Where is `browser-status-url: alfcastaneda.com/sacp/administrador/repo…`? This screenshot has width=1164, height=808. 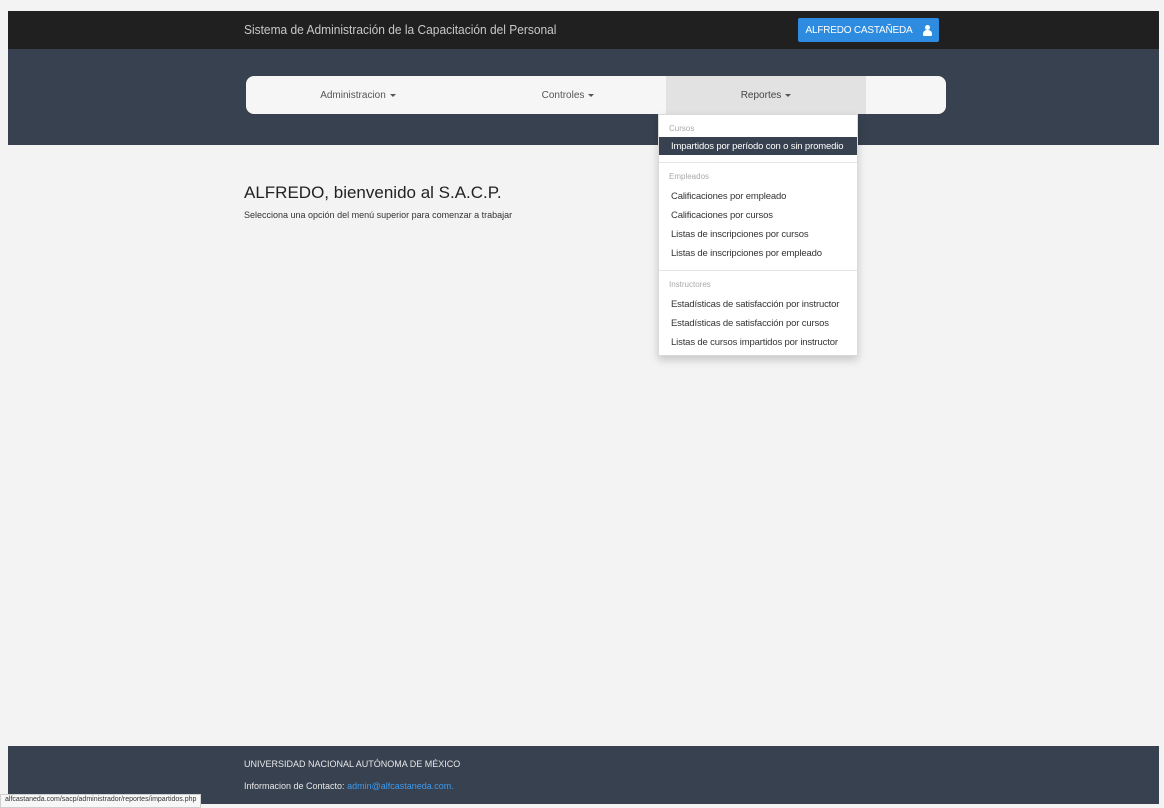
browser-status-url: alfcastaneda.com/sacp/administrador/repo… is located at coordinates (101, 801).